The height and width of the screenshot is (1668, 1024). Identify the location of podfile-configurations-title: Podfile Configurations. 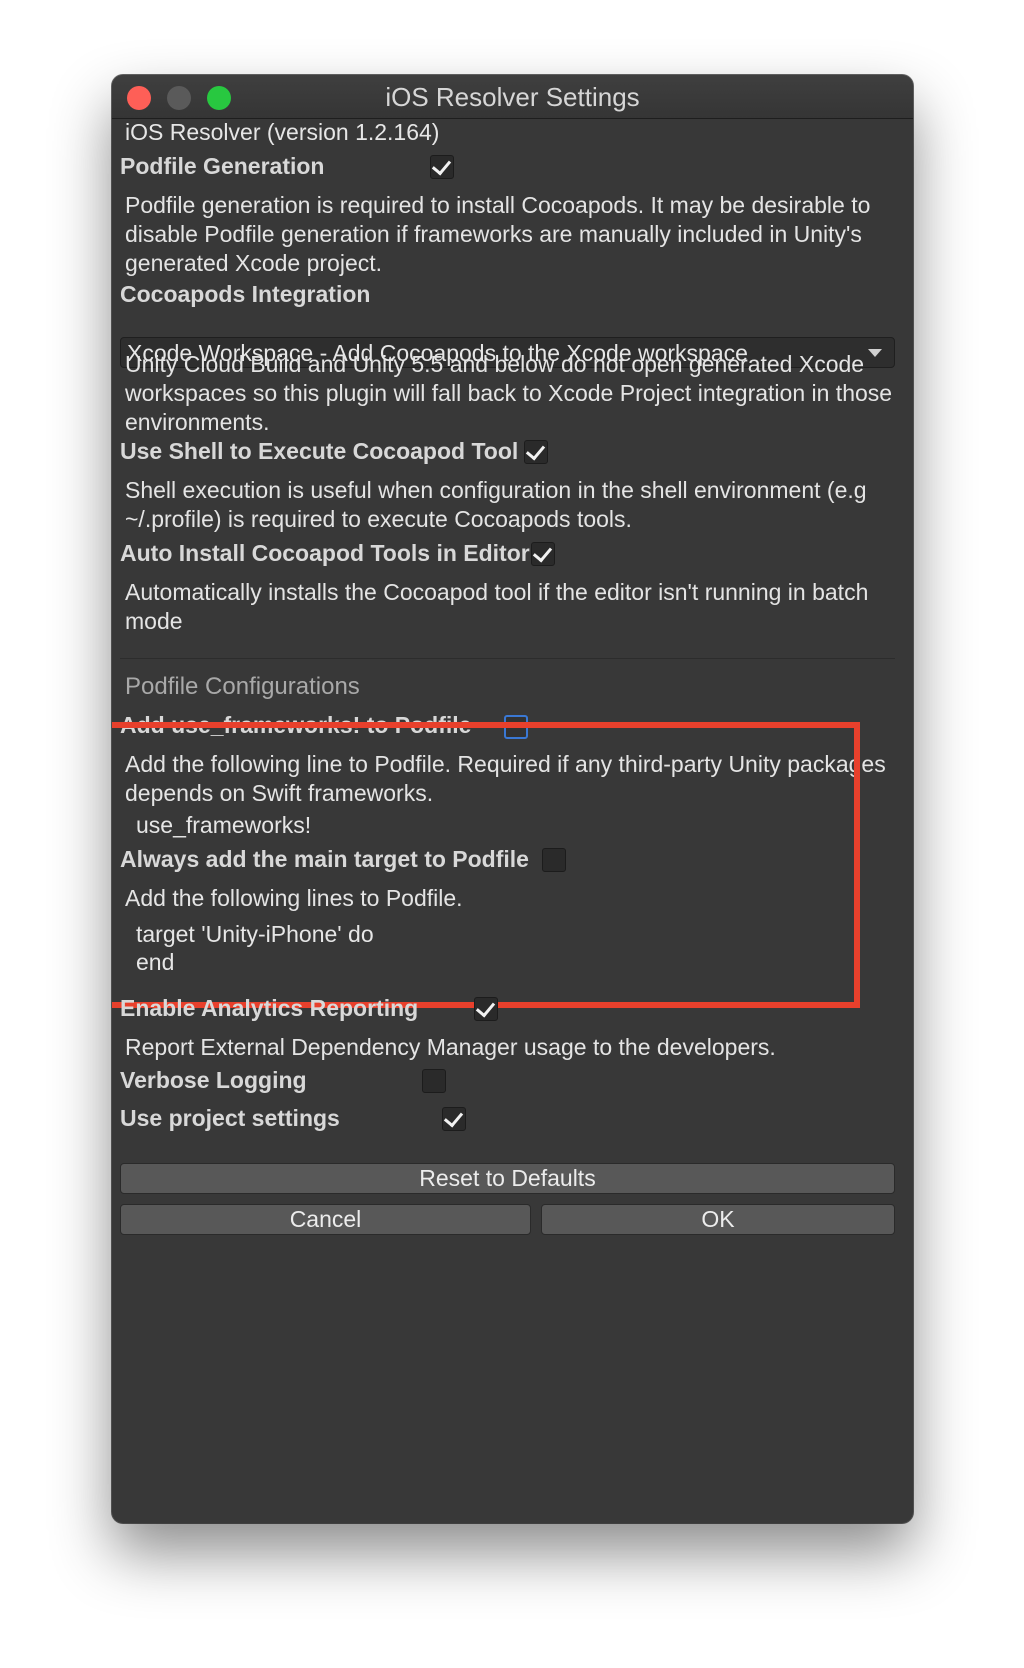
(242, 686).